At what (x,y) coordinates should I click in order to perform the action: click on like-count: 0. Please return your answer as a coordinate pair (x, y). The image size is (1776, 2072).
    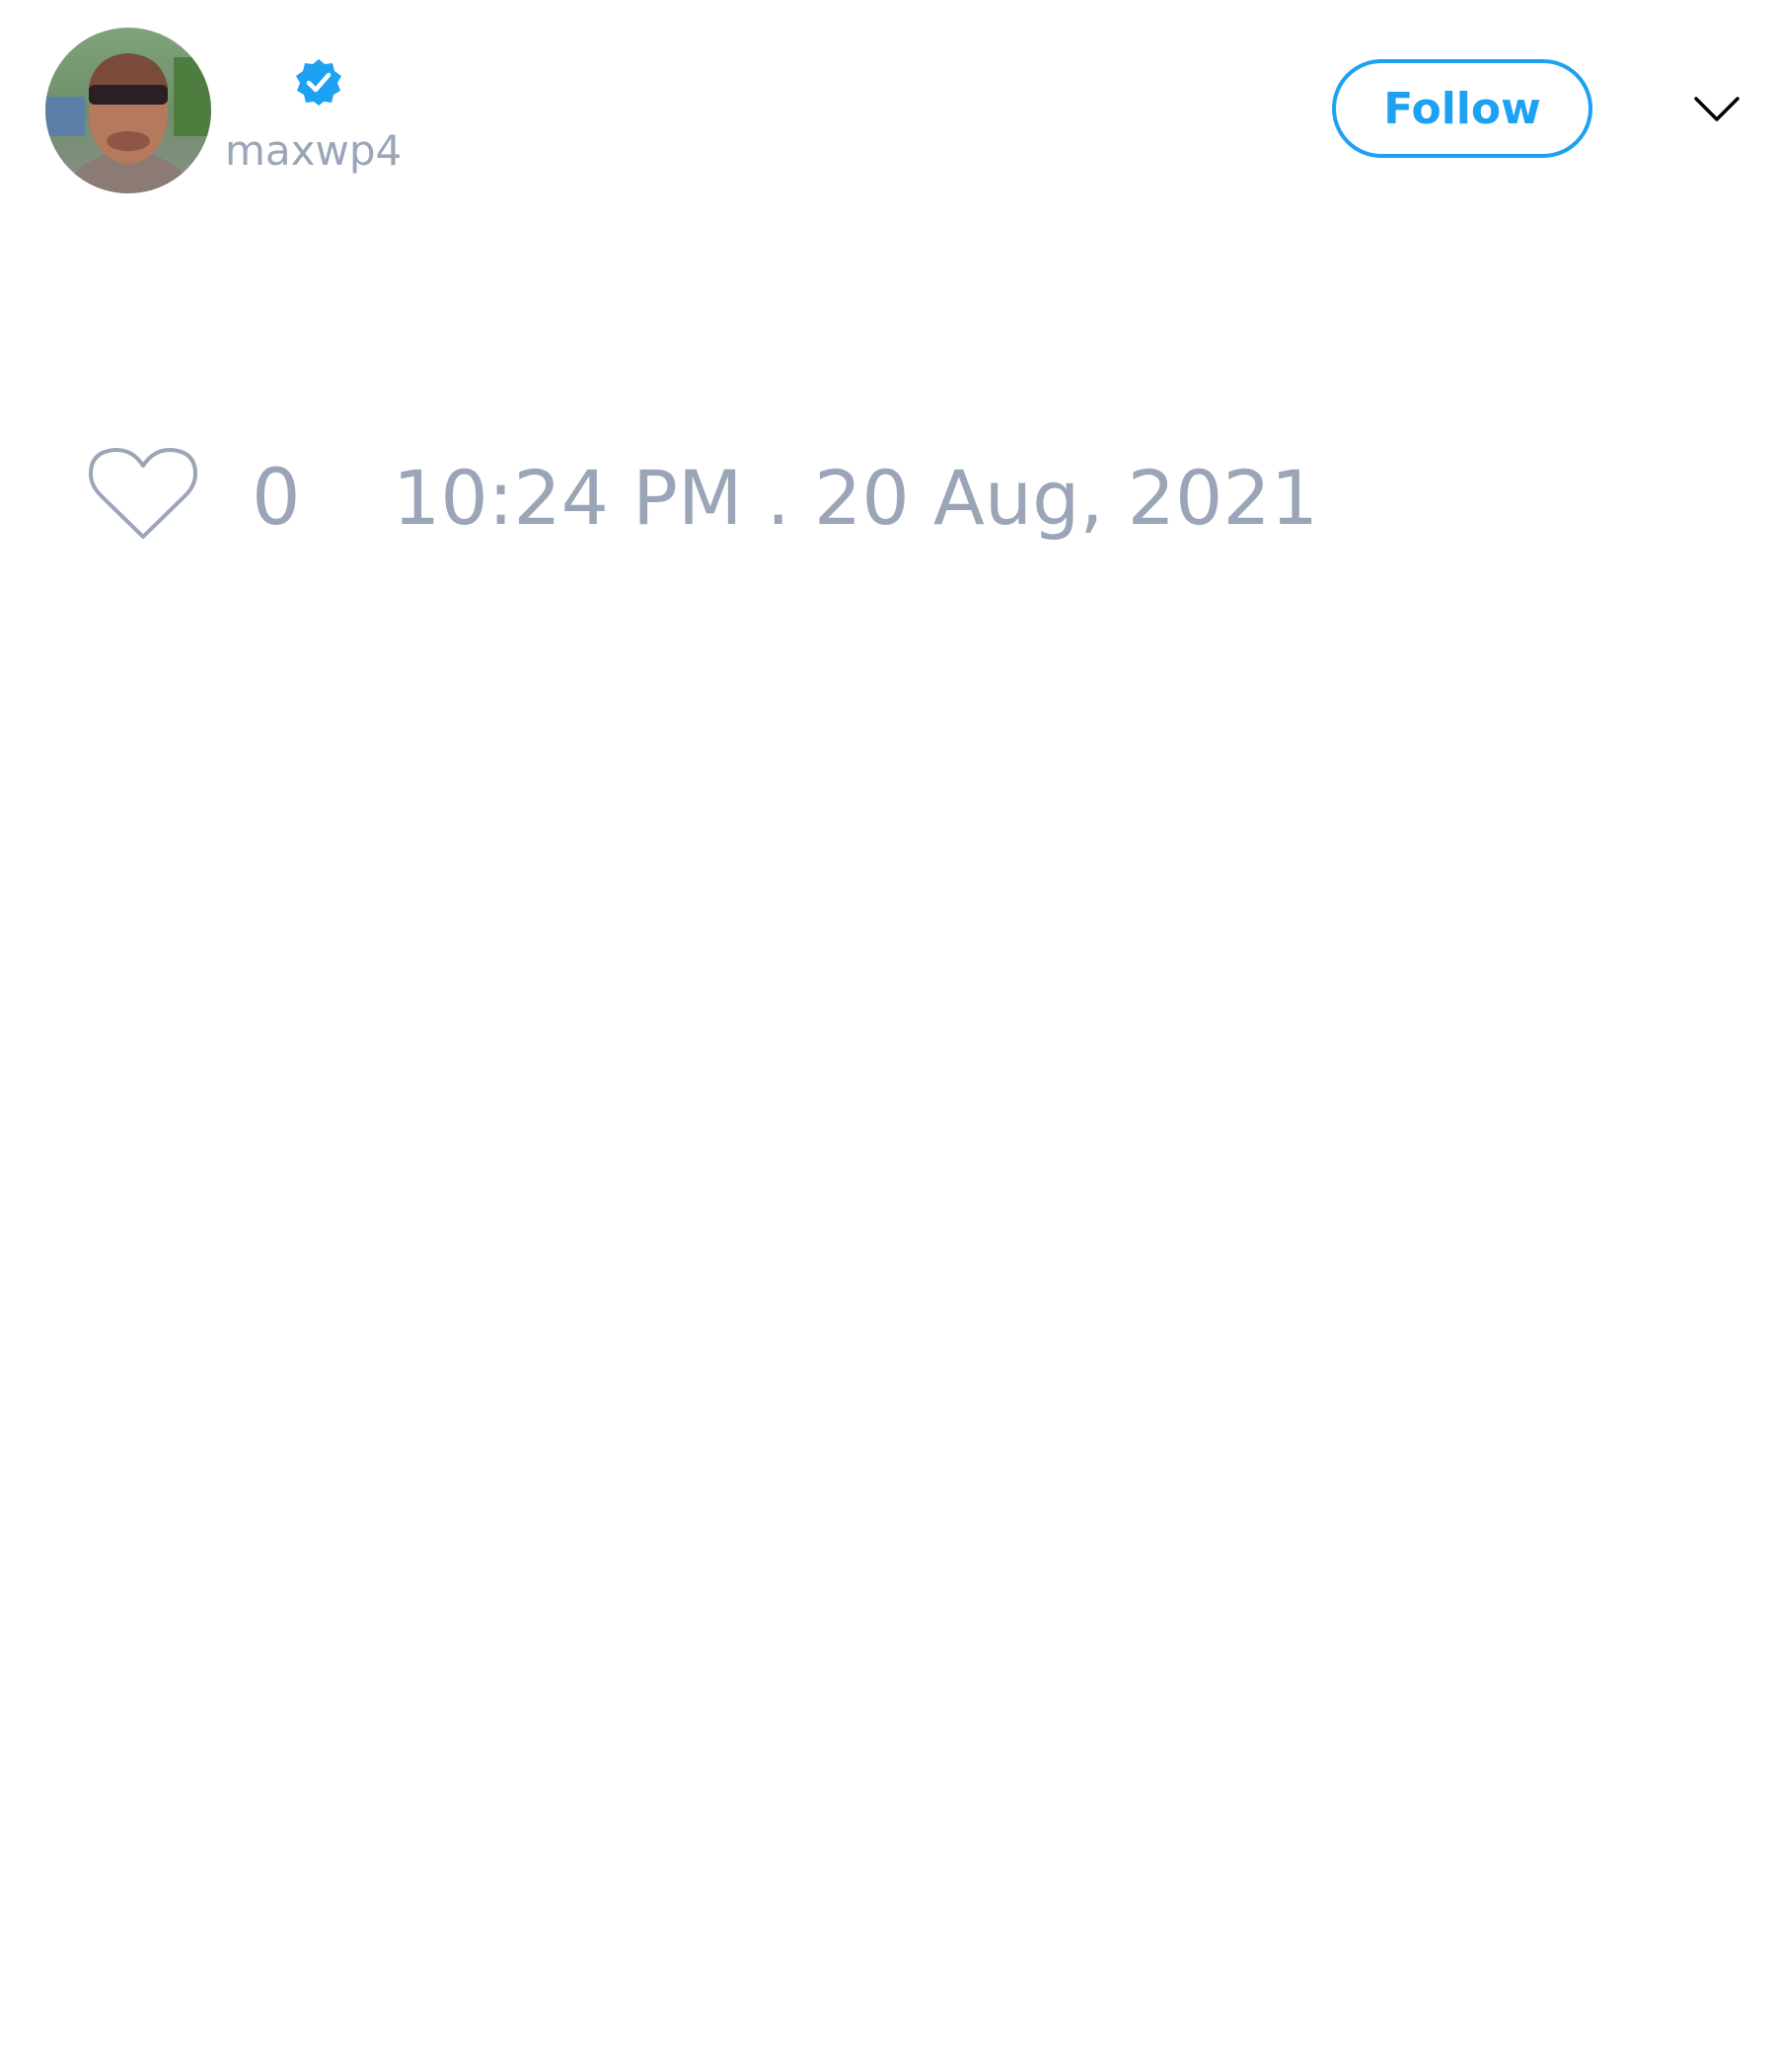
    Looking at the image, I should click on (277, 499).